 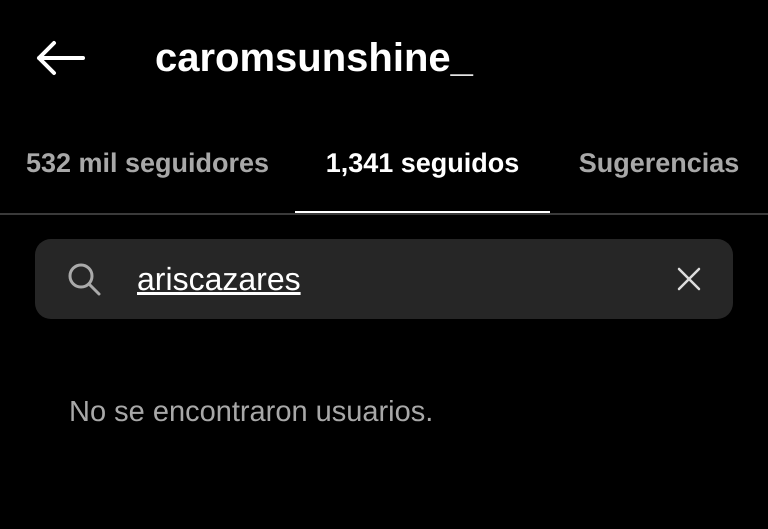 What do you see at coordinates (251, 412) in the screenshot?
I see `empty-message: No se encontraron usuarios.` at bounding box center [251, 412].